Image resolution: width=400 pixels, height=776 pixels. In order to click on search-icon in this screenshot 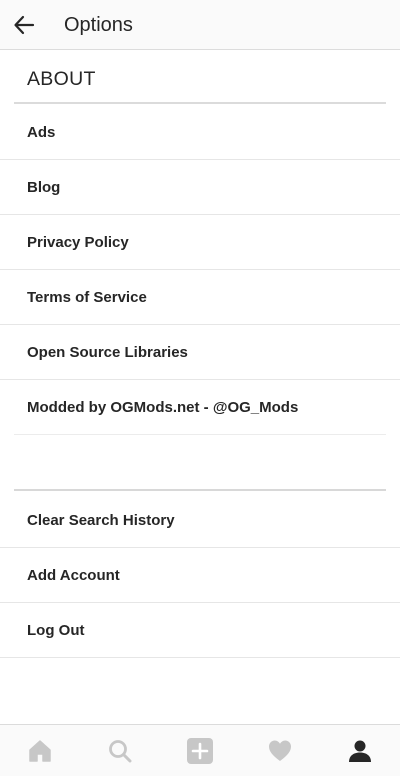, I will do `click(120, 750)`.